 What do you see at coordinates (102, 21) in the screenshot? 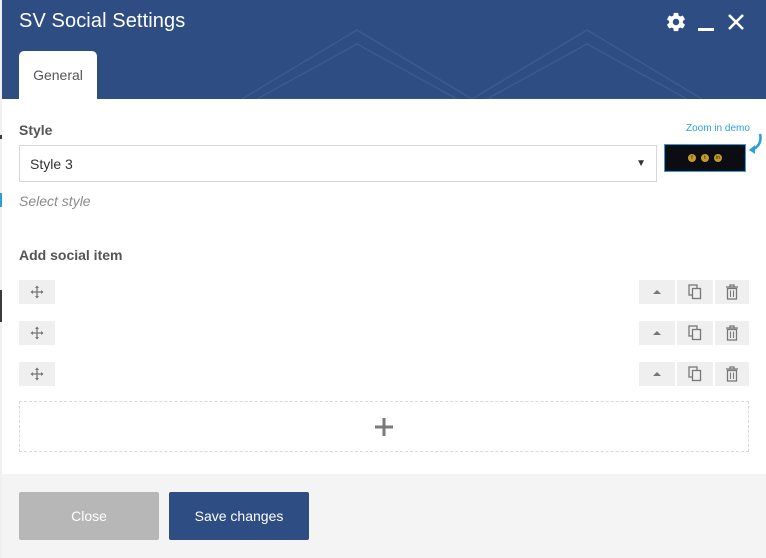
I see `dialog-title: SV Social Settings` at bounding box center [102, 21].